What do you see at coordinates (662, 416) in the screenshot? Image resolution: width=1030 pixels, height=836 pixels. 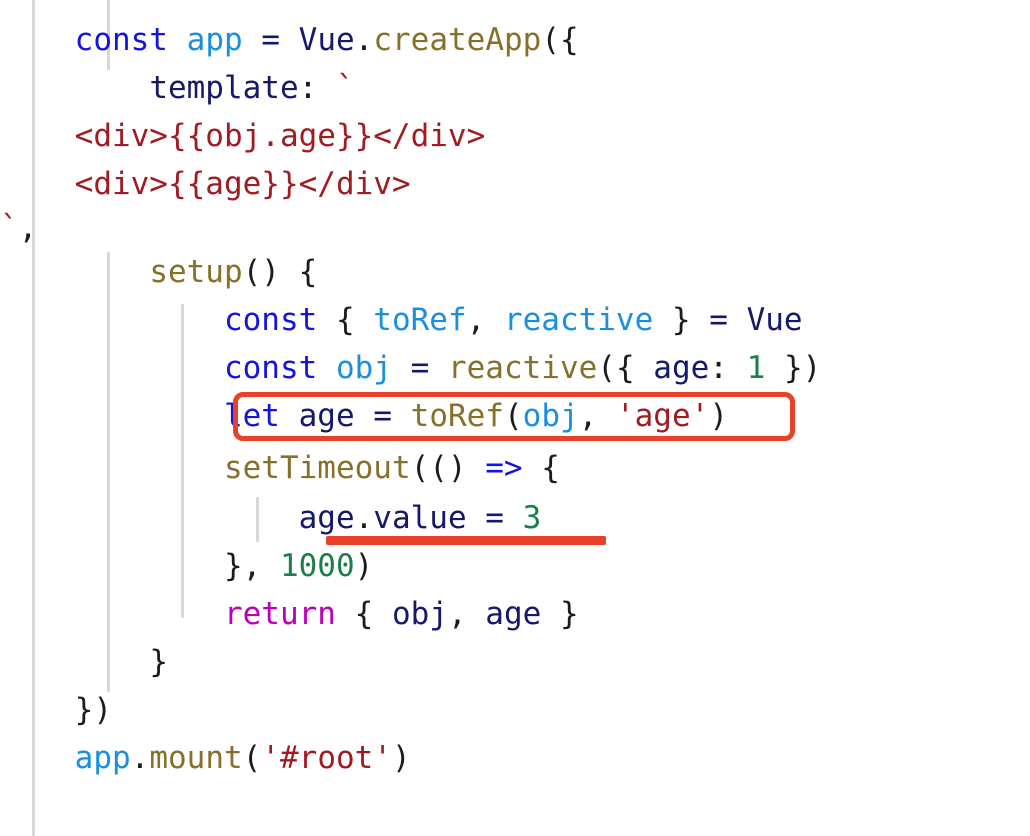 I see `code-token: 'age'` at bounding box center [662, 416].